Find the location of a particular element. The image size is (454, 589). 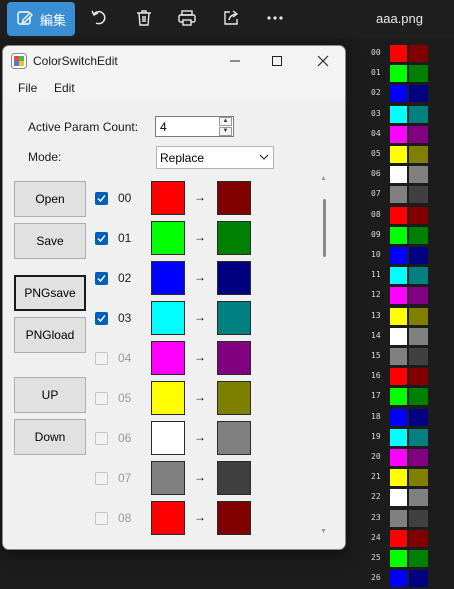

preview-row-number: 26 is located at coordinates (376, 578).